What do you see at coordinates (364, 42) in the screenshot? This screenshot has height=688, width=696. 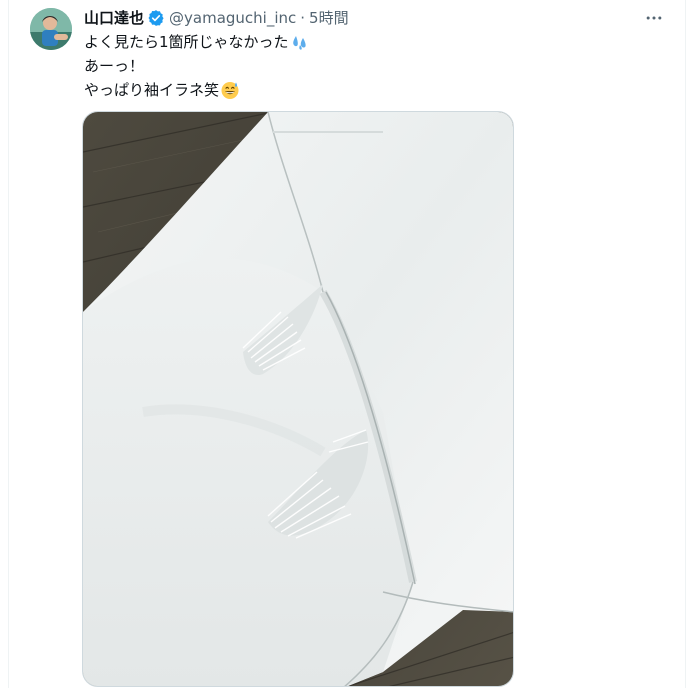 I see `tweet-text-line: よく見たら1箇所じゃなかった` at bounding box center [364, 42].